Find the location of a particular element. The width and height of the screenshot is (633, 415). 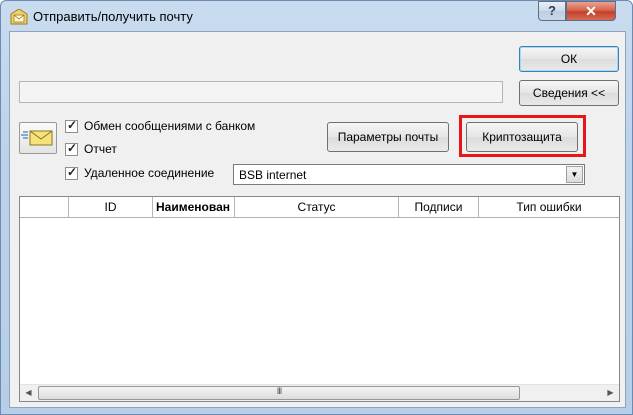

details-button: Сведения << is located at coordinates (569, 93).